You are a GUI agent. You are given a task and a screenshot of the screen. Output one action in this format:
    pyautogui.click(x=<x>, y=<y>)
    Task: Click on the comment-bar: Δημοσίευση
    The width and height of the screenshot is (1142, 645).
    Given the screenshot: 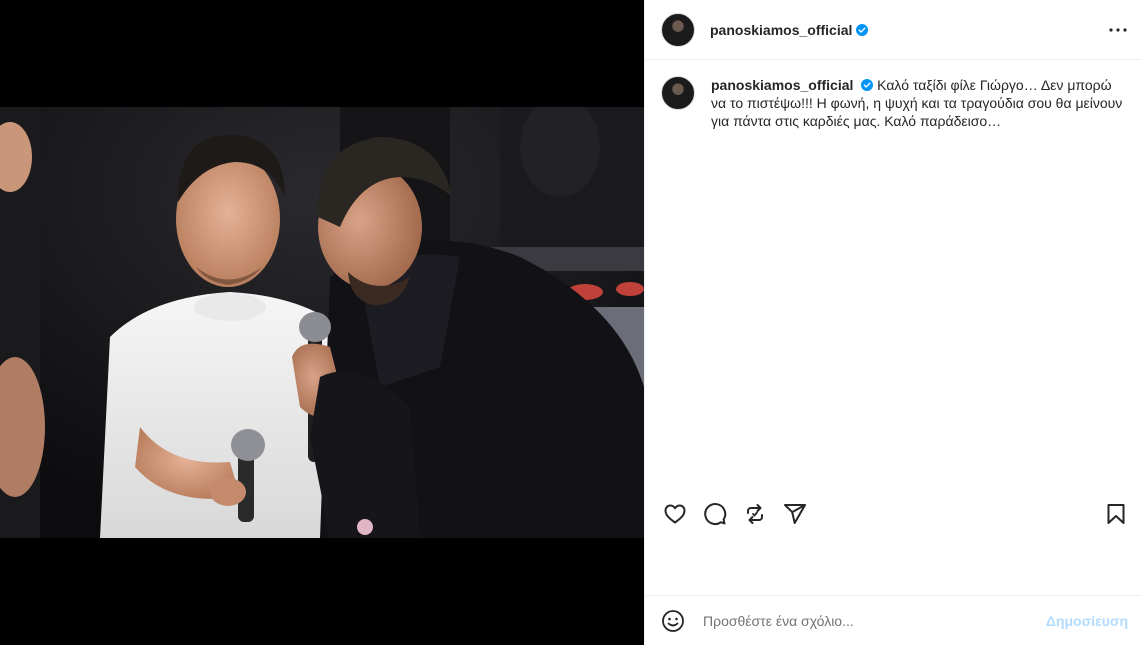 What is the action you would take?
    pyautogui.click(x=893, y=620)
    